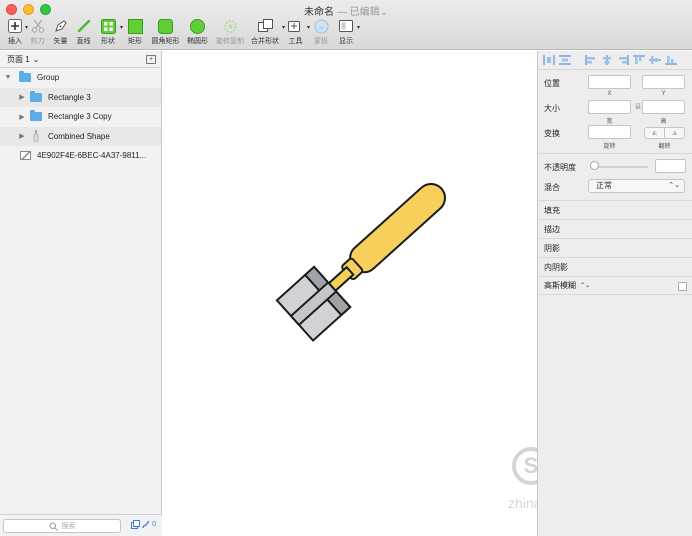 This screenshot has width=692, height=536. I want to click on rotate-copy-button: 旋转复制, so click(230, 33).